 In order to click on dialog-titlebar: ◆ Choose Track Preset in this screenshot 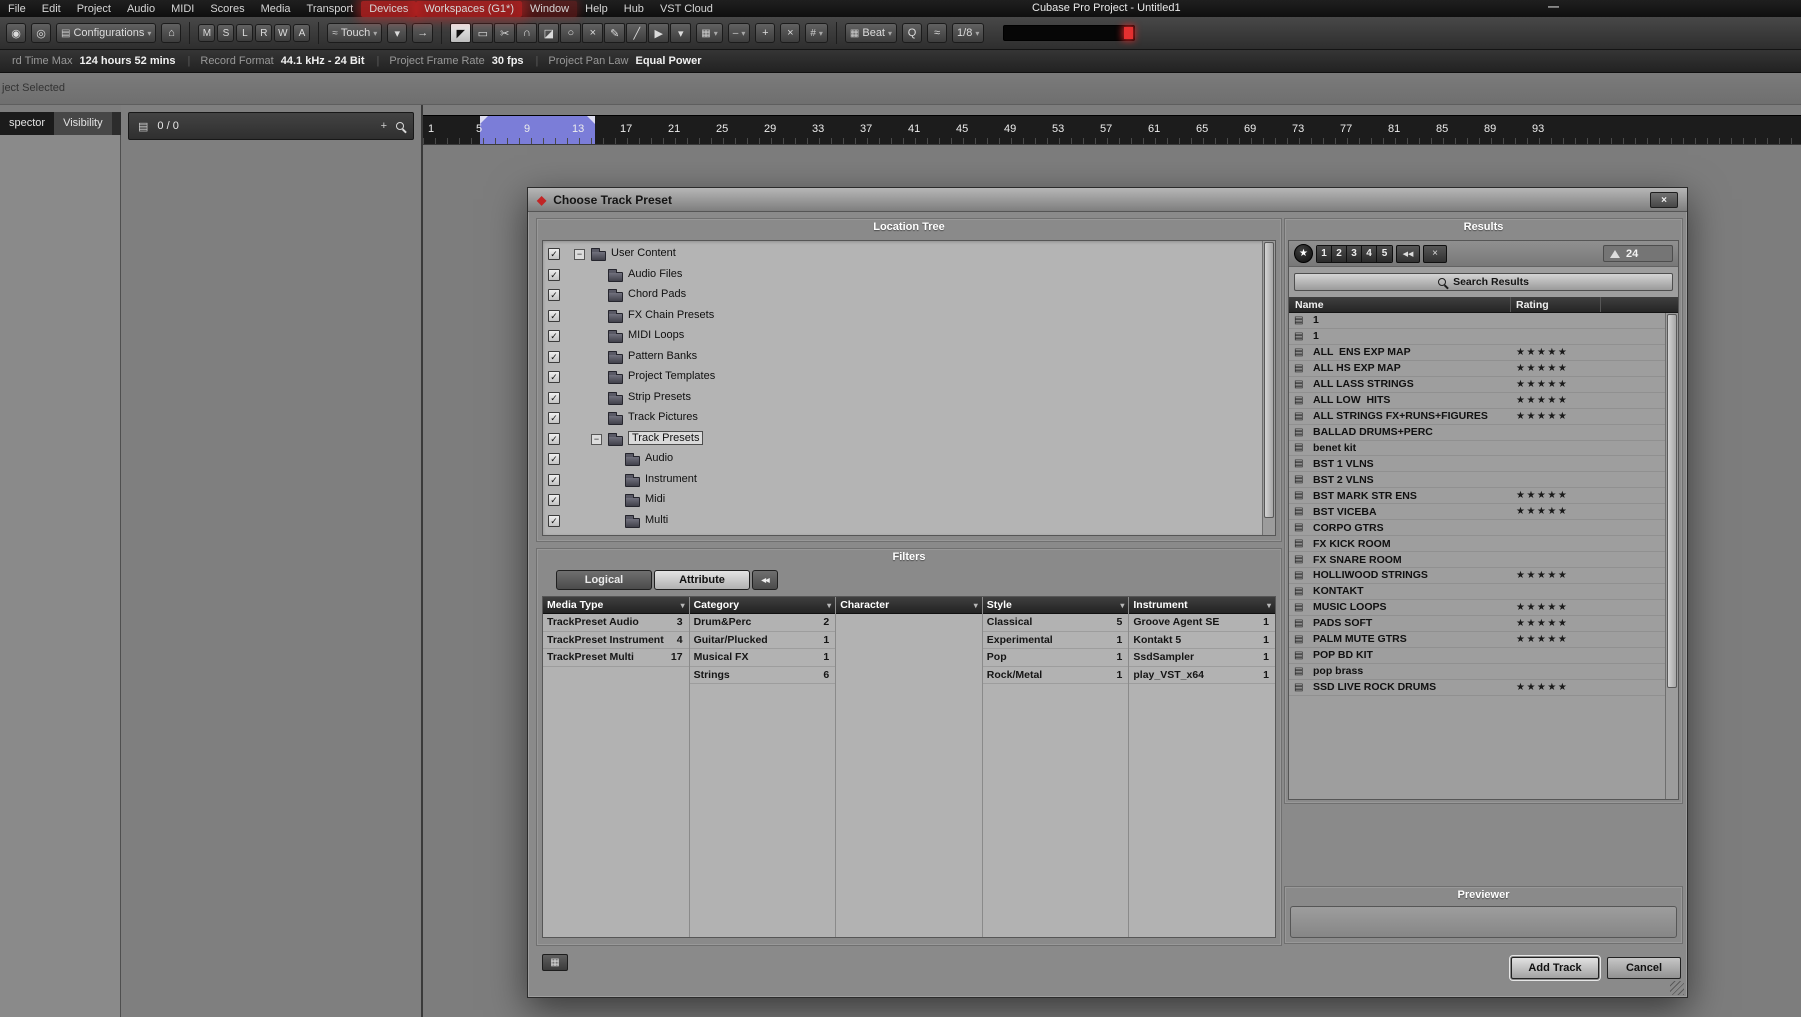, I will do `click(1107, 200)`.